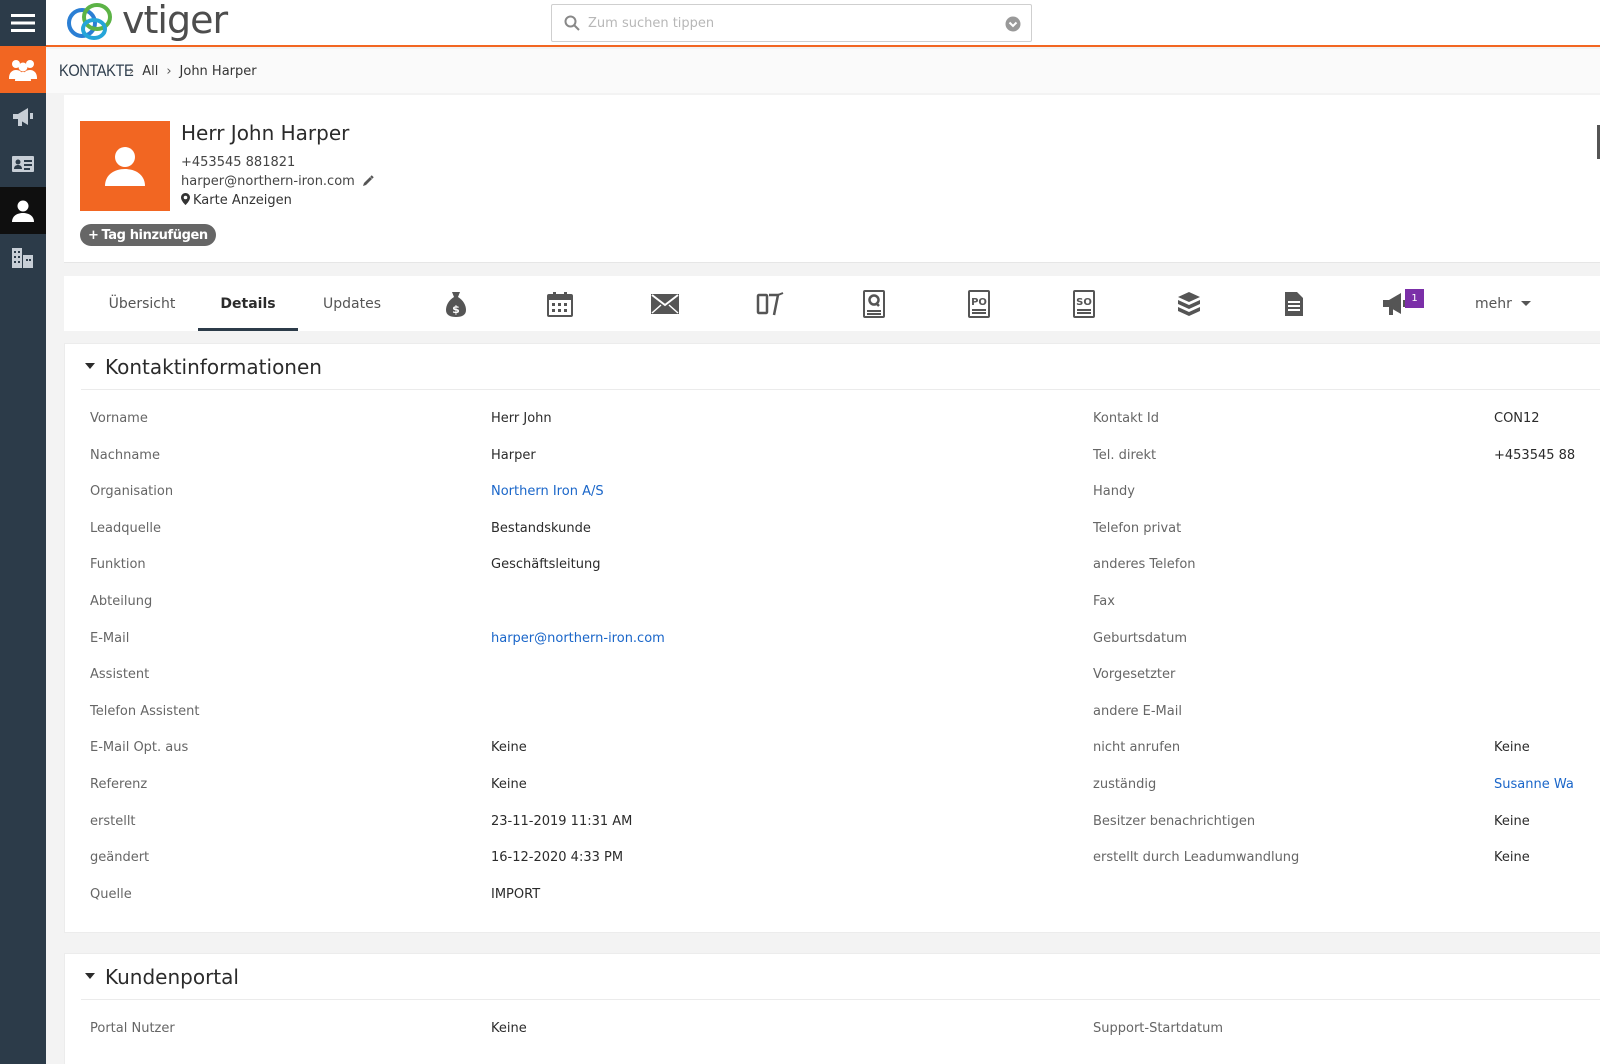 This screenshot has height=1064, width=1600. I want to click on vtiger-logo: vtiger, so click(146, 22).